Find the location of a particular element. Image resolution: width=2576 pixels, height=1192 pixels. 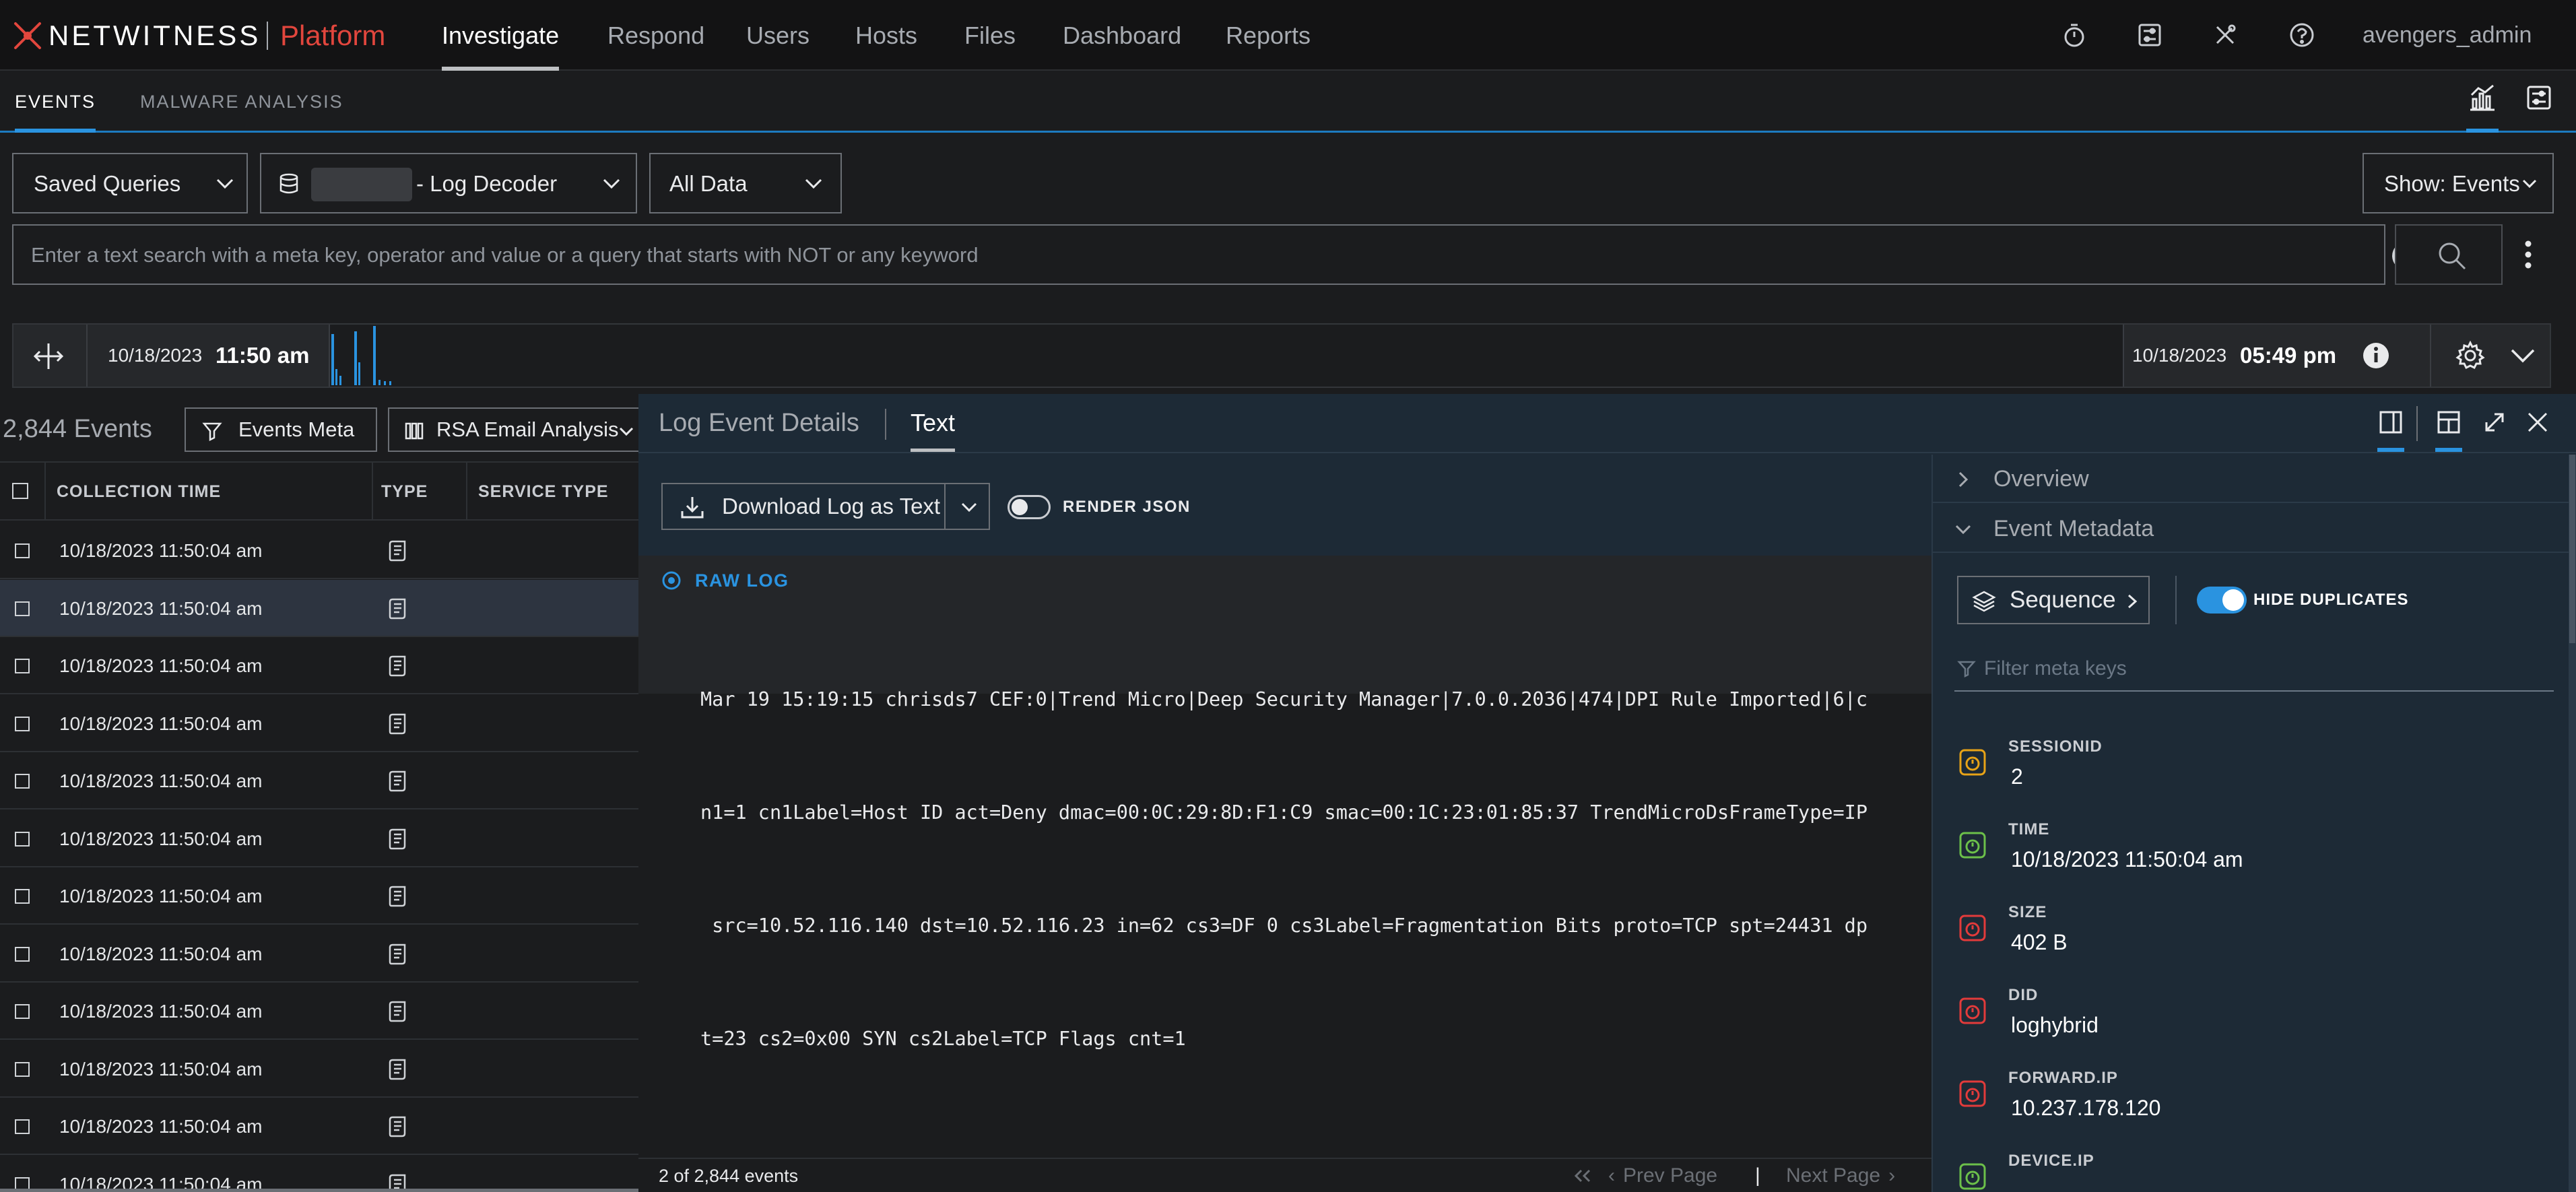

time-range-dropdown: All Data is located at coordinates (745, 183).